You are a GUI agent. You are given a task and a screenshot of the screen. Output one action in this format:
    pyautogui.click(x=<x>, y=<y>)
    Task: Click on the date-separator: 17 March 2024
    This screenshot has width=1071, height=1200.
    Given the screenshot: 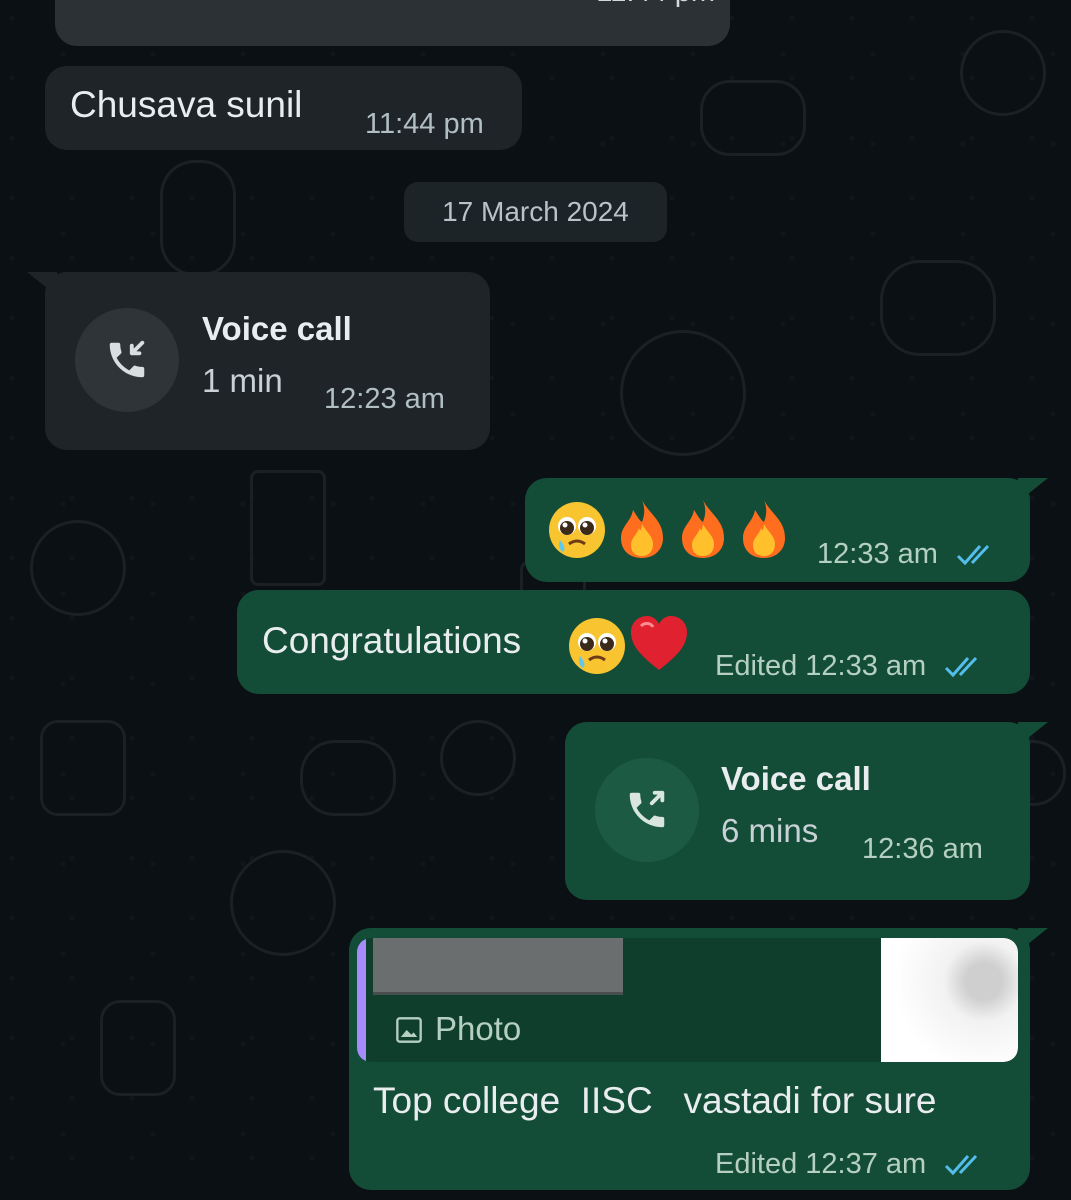 What is the action you would take?
    pyautogui.click(x=535, y=212)
    